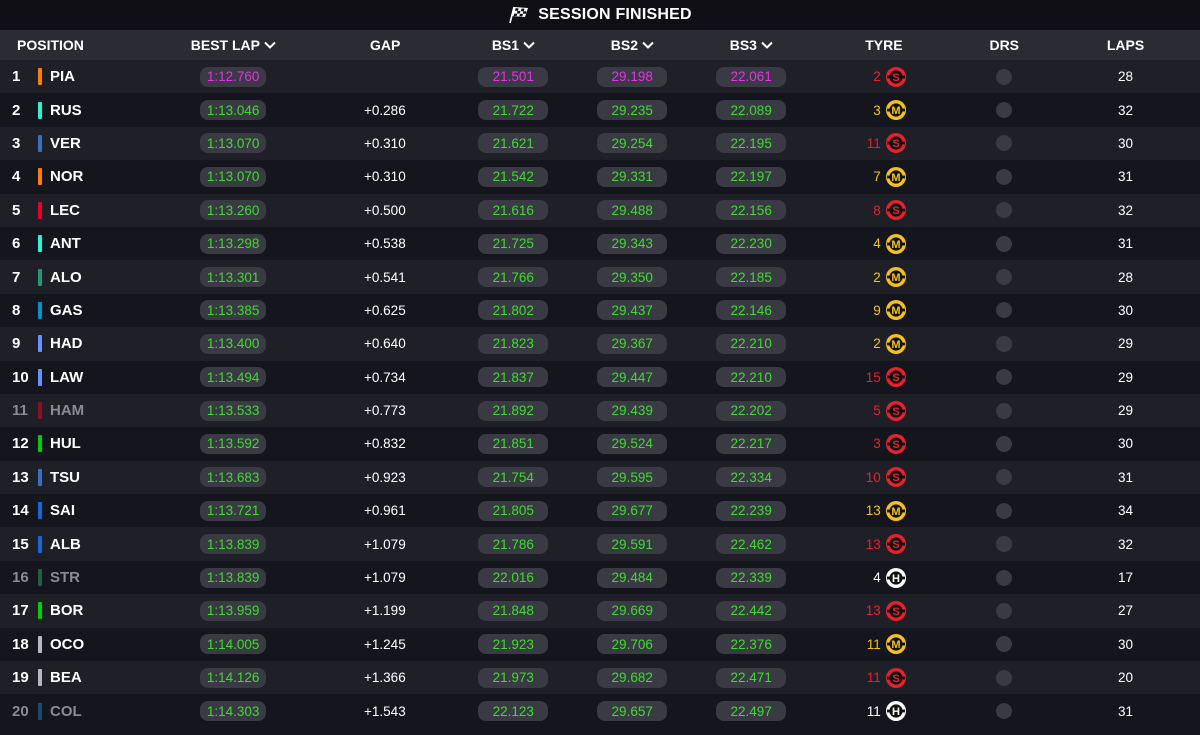 The image size is (1200, 735). Describe the element at coordinates (751, 310) in the screenshot. I see `bs3-time: 22.146` at that location.